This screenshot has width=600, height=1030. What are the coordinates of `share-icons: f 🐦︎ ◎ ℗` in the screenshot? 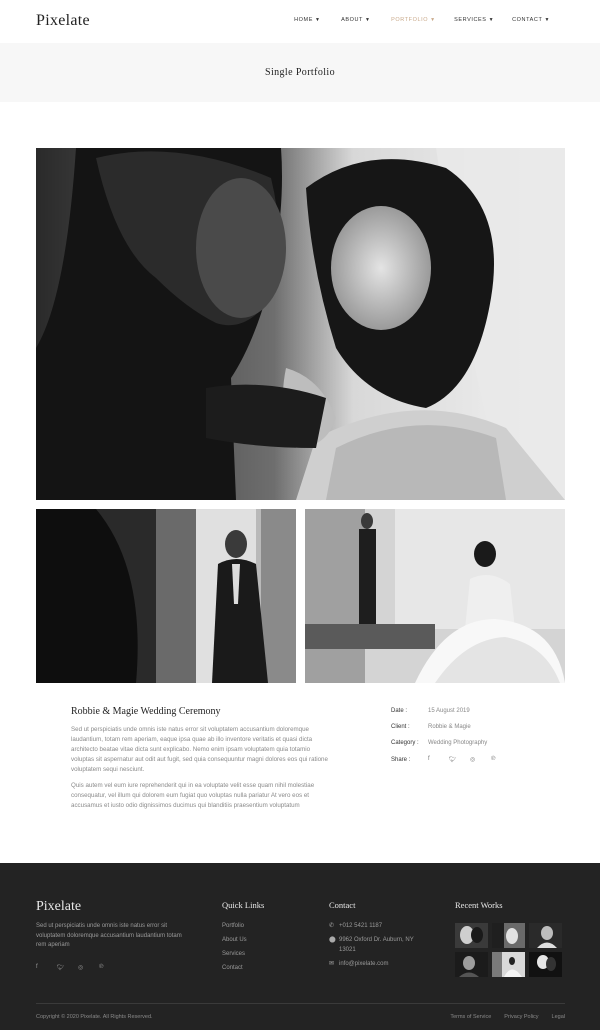 It's located at (470, 759).